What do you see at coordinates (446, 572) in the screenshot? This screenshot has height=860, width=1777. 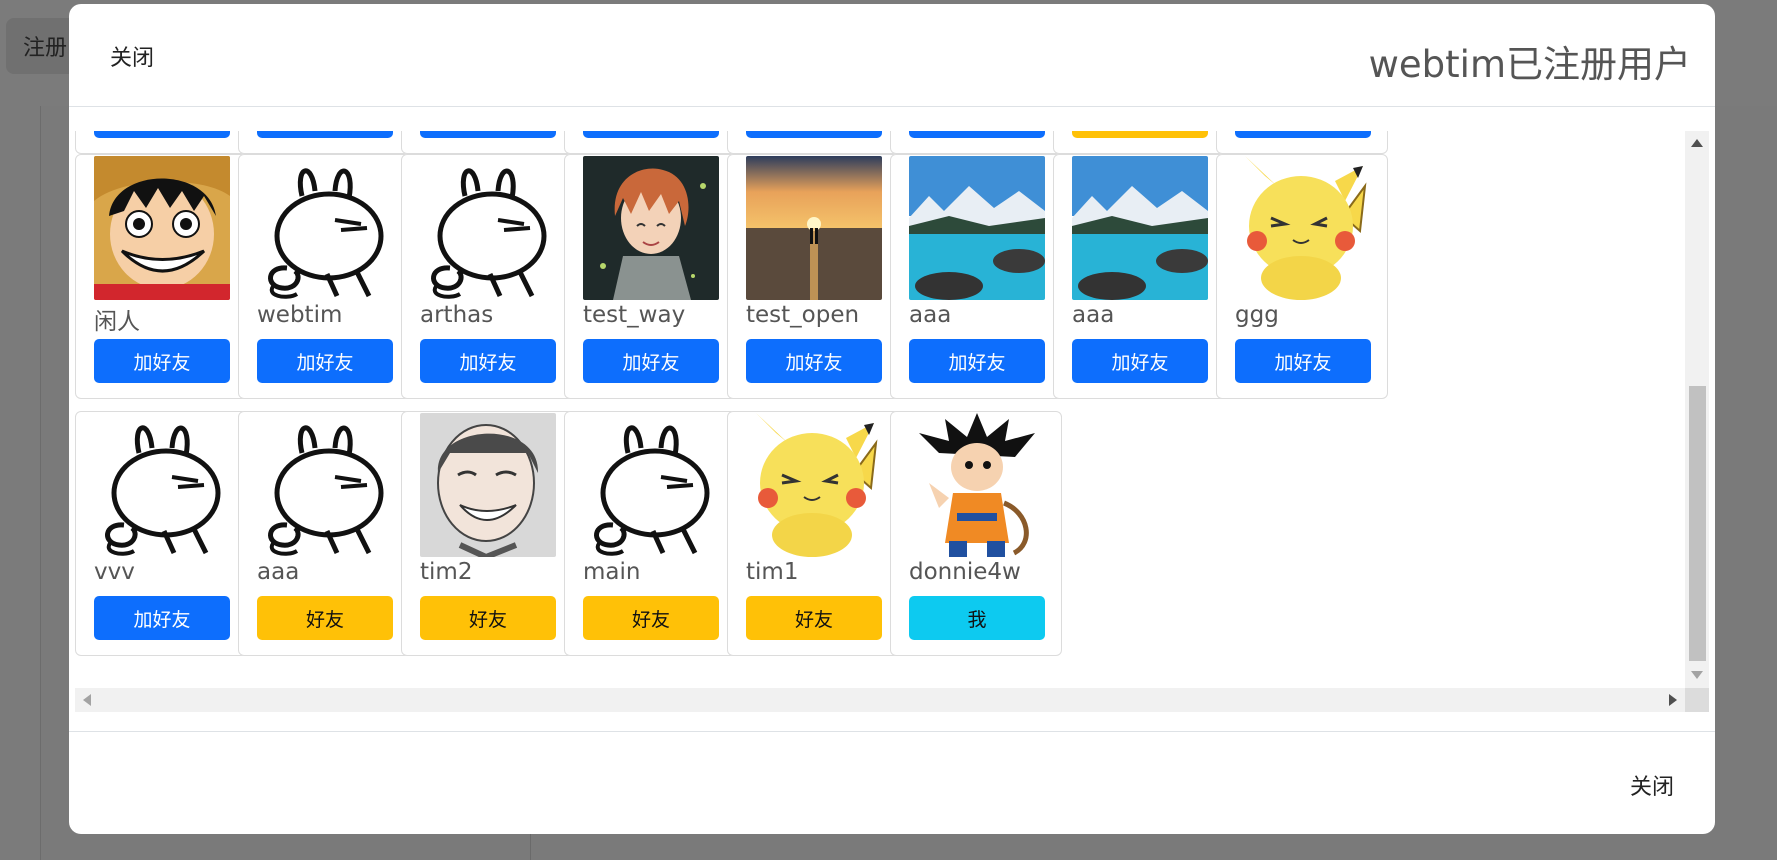 I see `user-name: tim2` at bounding box center [446, 572].